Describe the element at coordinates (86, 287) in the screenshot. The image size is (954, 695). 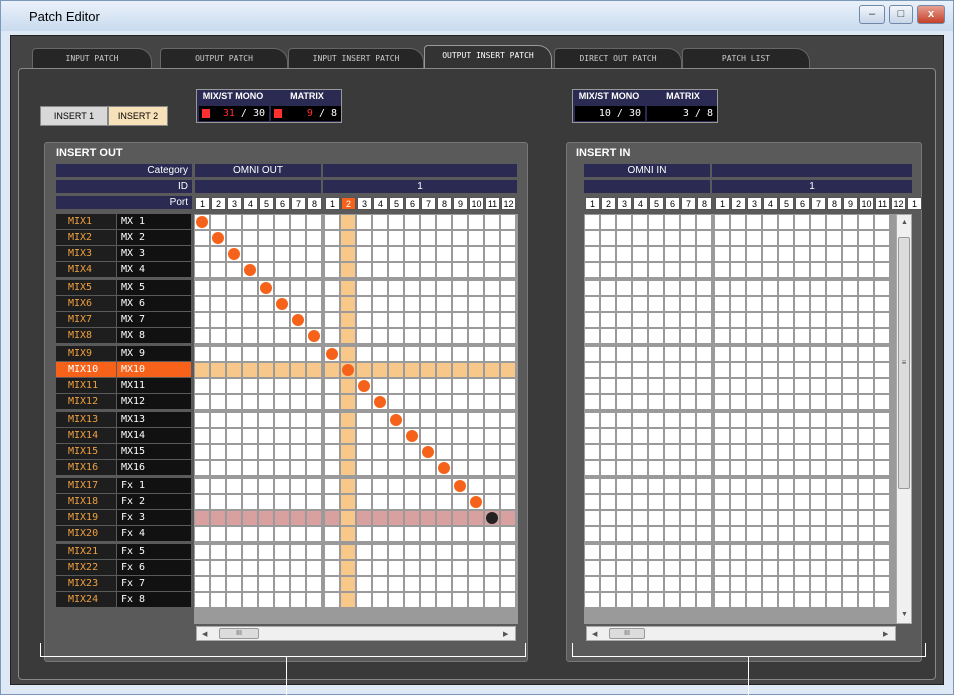
I see `channel-id: MIX5` at that location.